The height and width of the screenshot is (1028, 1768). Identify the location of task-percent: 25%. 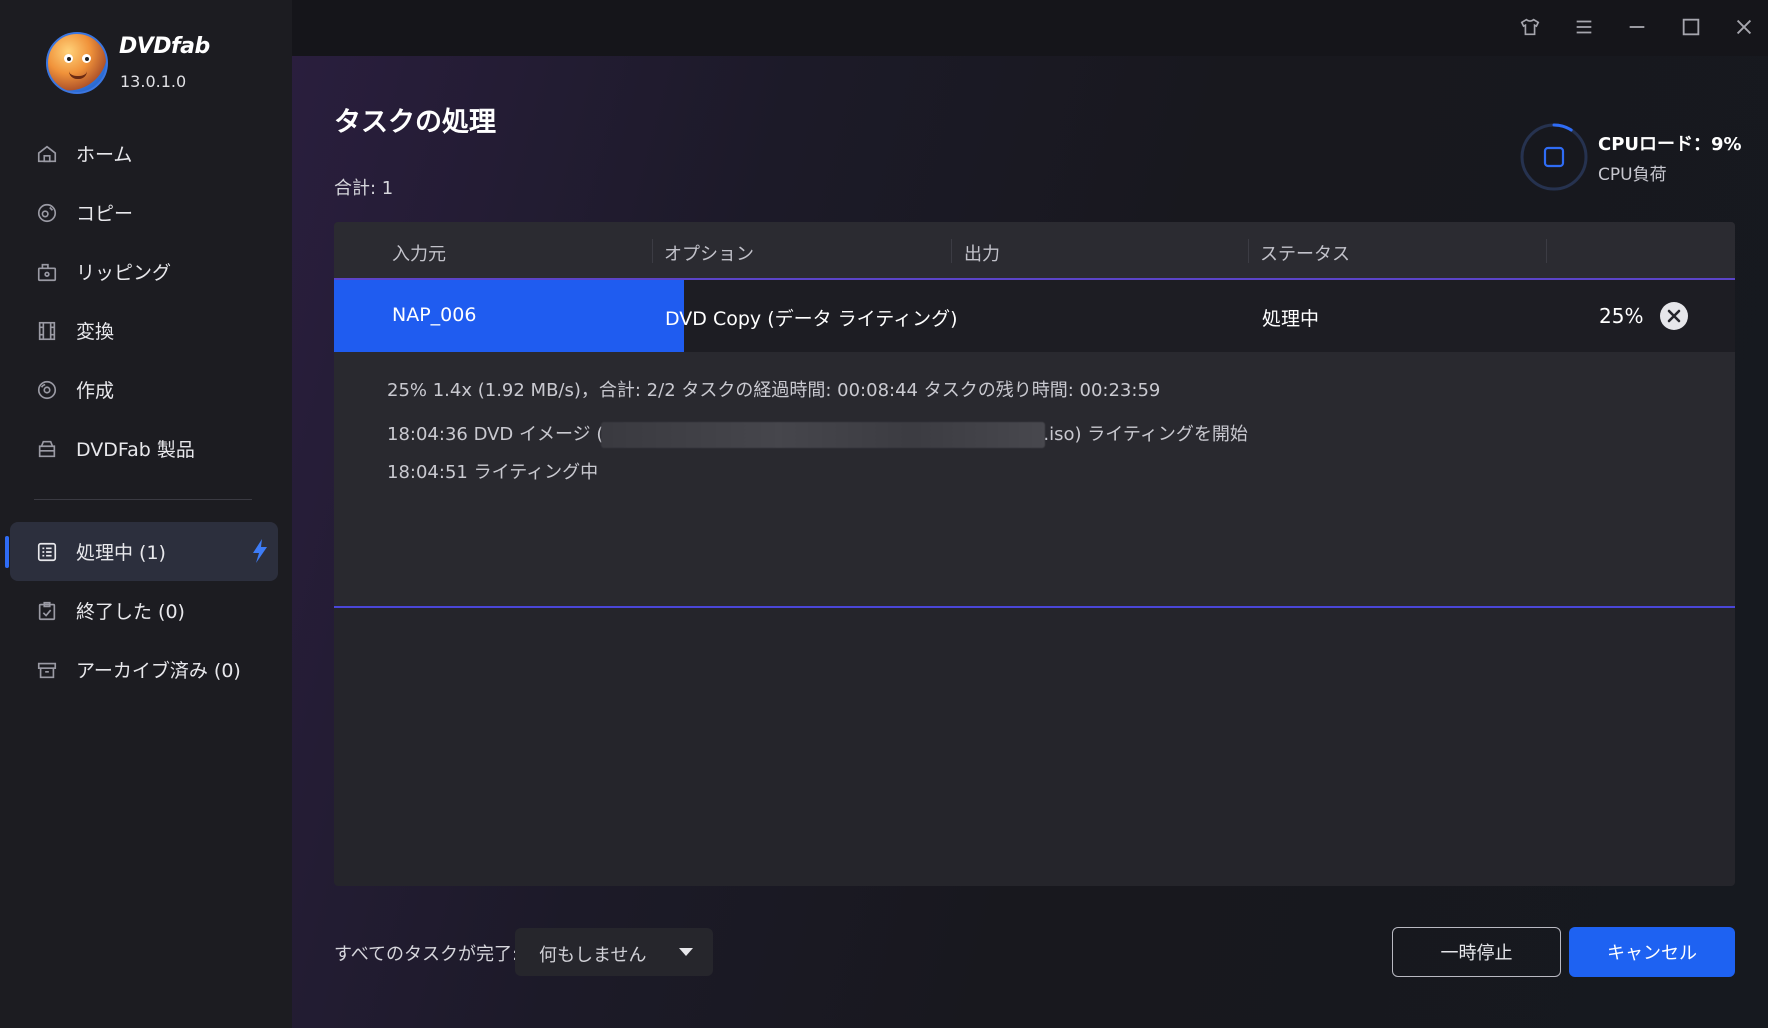
(1621, 316).